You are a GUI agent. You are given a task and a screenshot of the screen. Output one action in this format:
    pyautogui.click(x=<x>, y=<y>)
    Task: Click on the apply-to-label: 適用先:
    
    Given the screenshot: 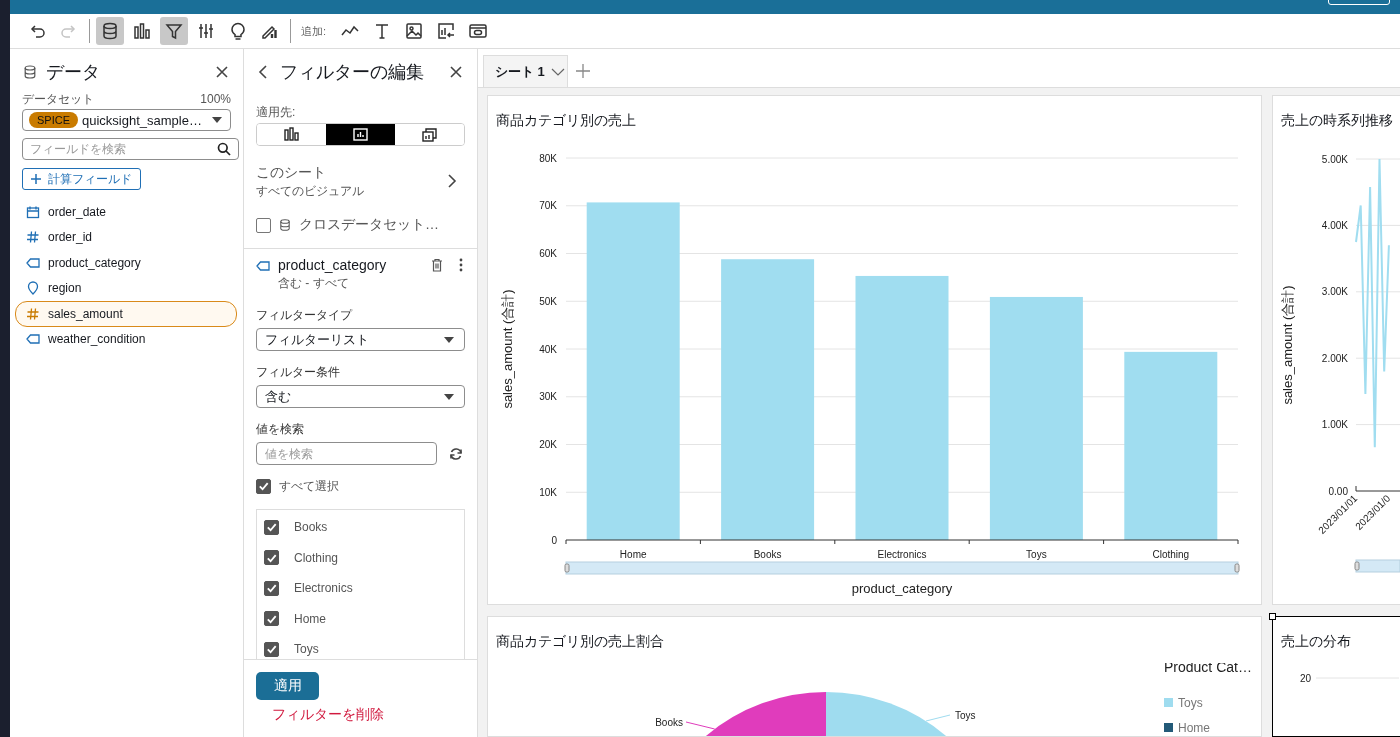 What is the action you would take?
    pyautogui.click(x=276, y=112)
    